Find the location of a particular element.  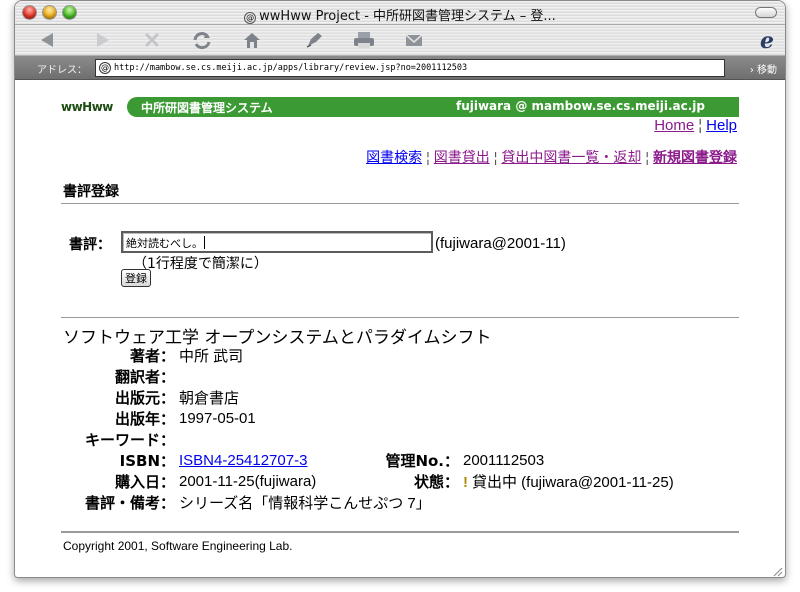

home-link: Home is located at coordinates (674, 125).